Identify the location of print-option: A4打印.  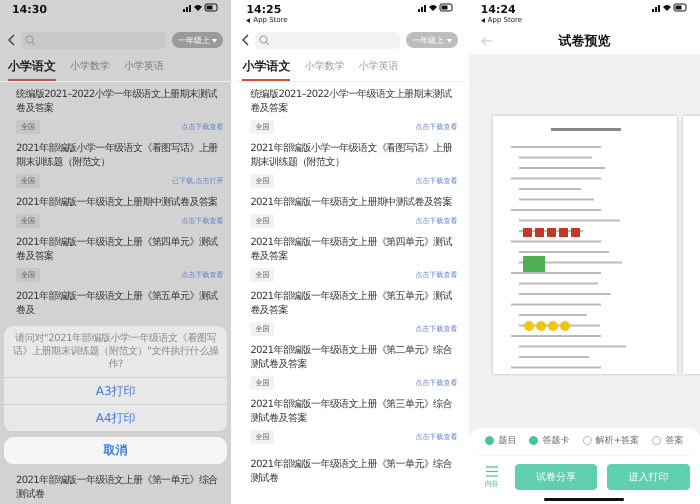
(116, 418).